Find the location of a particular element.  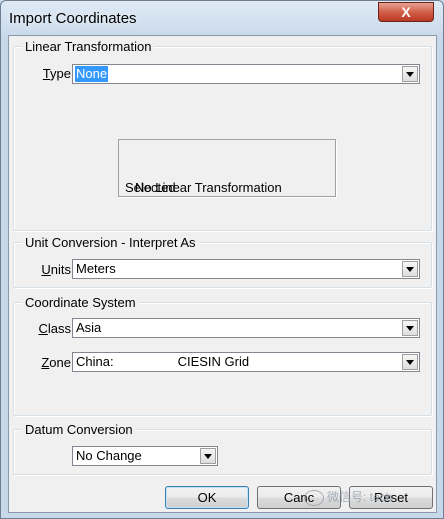

coordinate-system-legend: Coordinate System is located at coordinates (80, 302).